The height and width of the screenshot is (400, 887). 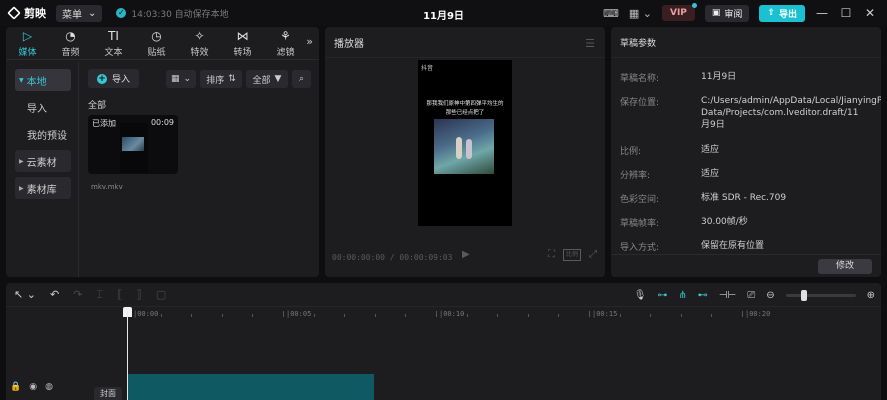 What do you see at coordinates (640, 13) in the screenshot?
I see `layout-icon: ▦ ⌄` at bounding box center [640, 13].